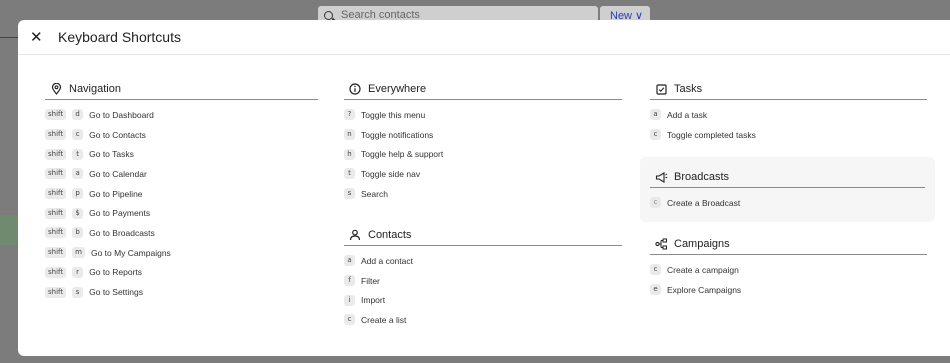 This screenshot has width=950, height=363. Describe the element at coordinates (95, 89) in the screenshot. I see `navigation-title: Navigation` at that location.